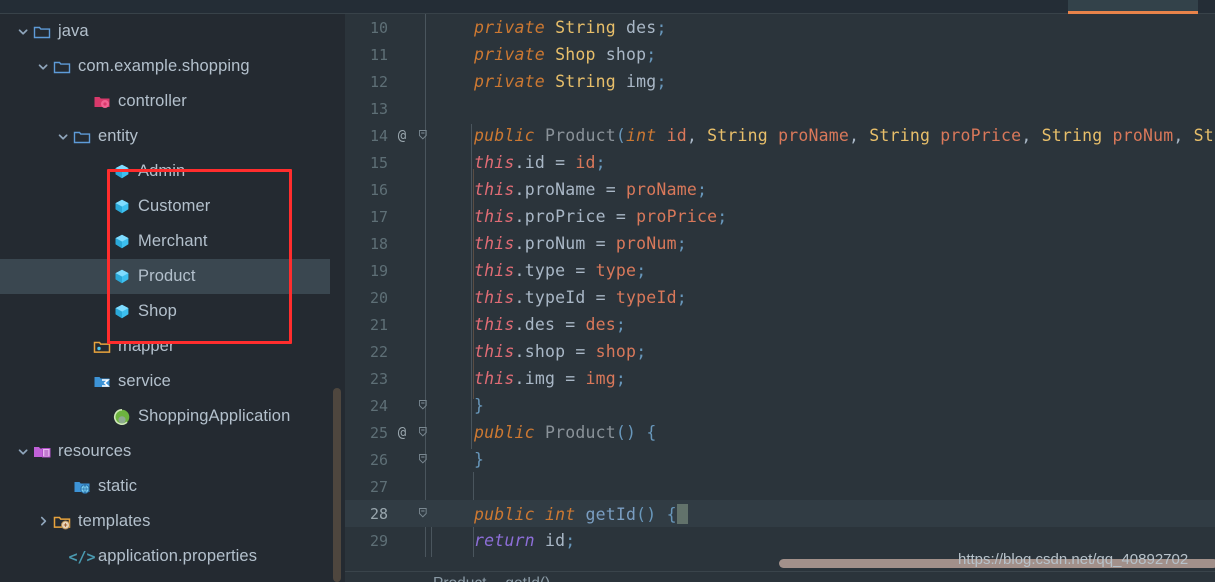  What do you see at coordinates (561, 513) in the screenshot?
I see `code-text: public int getId() {` at bounding box center [561, 513].